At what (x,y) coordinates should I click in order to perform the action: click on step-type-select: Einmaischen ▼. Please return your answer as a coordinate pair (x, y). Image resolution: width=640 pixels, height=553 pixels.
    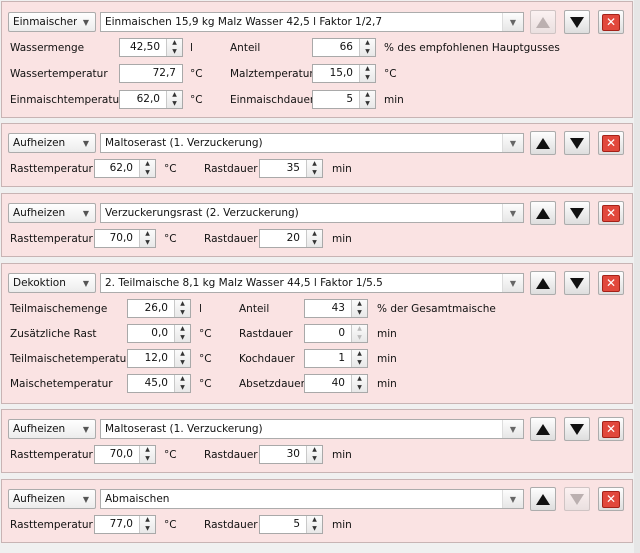
    Looking at the image, I should click on (52, 22).